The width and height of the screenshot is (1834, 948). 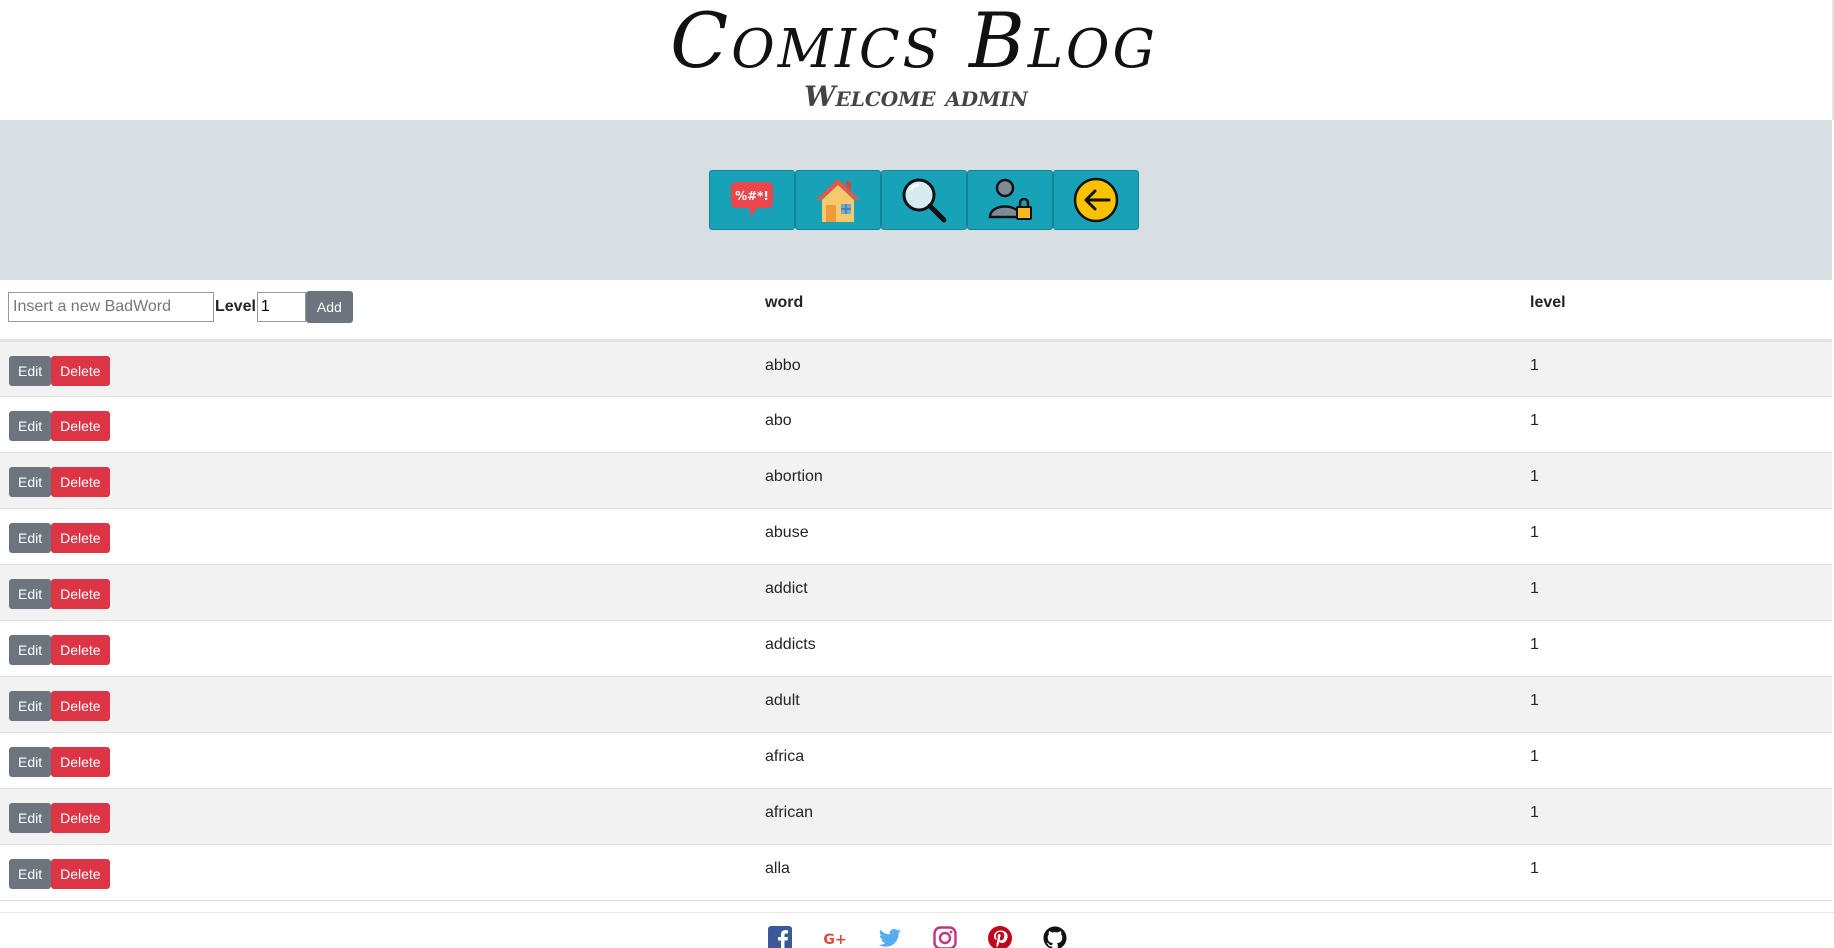 I want to click on google-plus-link: G+, so click(x=835, y=936).